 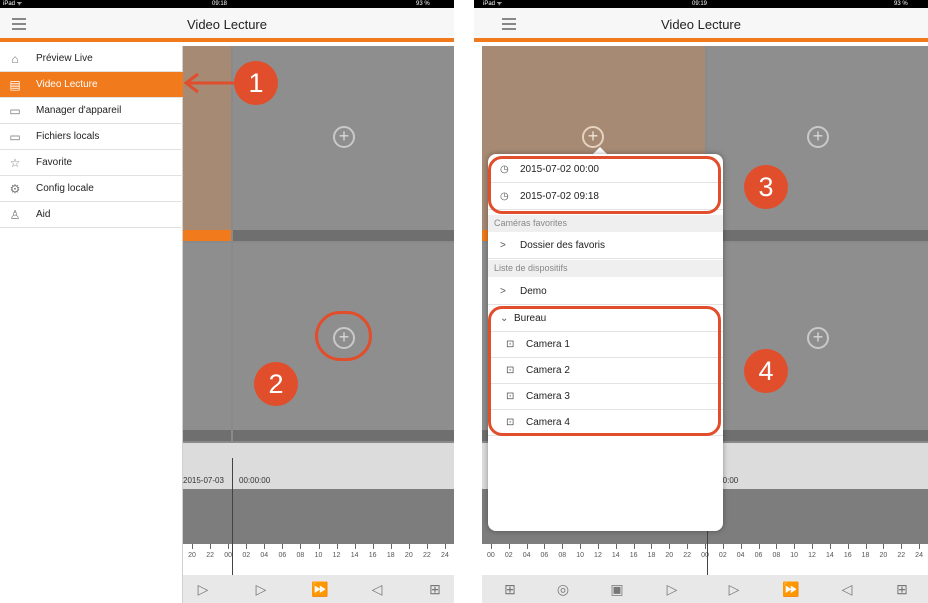 I want to click on ruler-tick-label: 10, so click(x=794, y=555).